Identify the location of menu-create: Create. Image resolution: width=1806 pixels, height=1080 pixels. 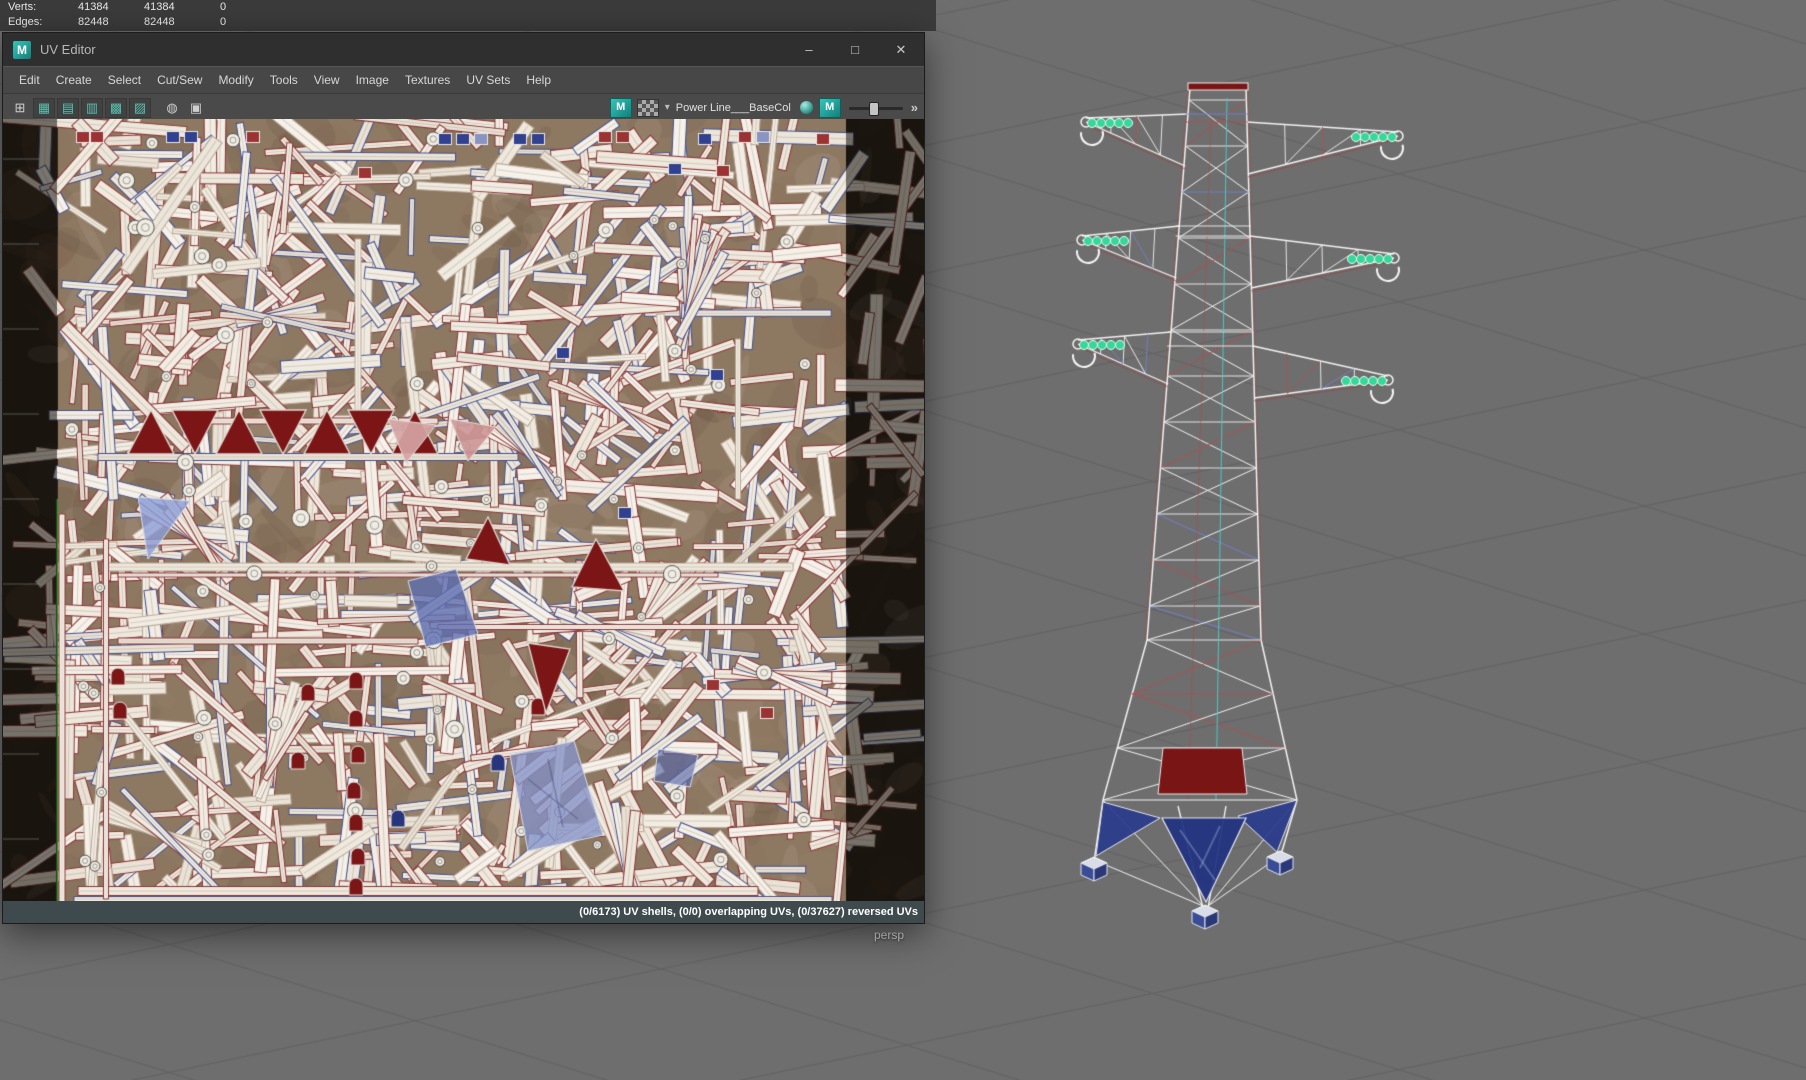
(74, 80).